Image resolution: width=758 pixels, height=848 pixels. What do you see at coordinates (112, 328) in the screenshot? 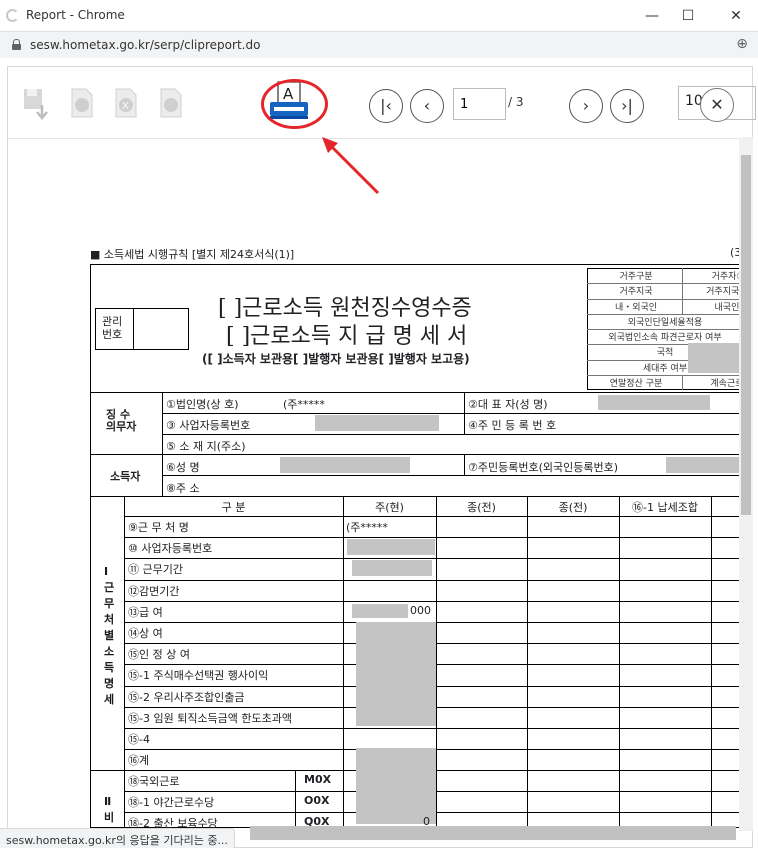
I see `mgmt-number-label: 관리 번호` at bounding box center [112, 328].